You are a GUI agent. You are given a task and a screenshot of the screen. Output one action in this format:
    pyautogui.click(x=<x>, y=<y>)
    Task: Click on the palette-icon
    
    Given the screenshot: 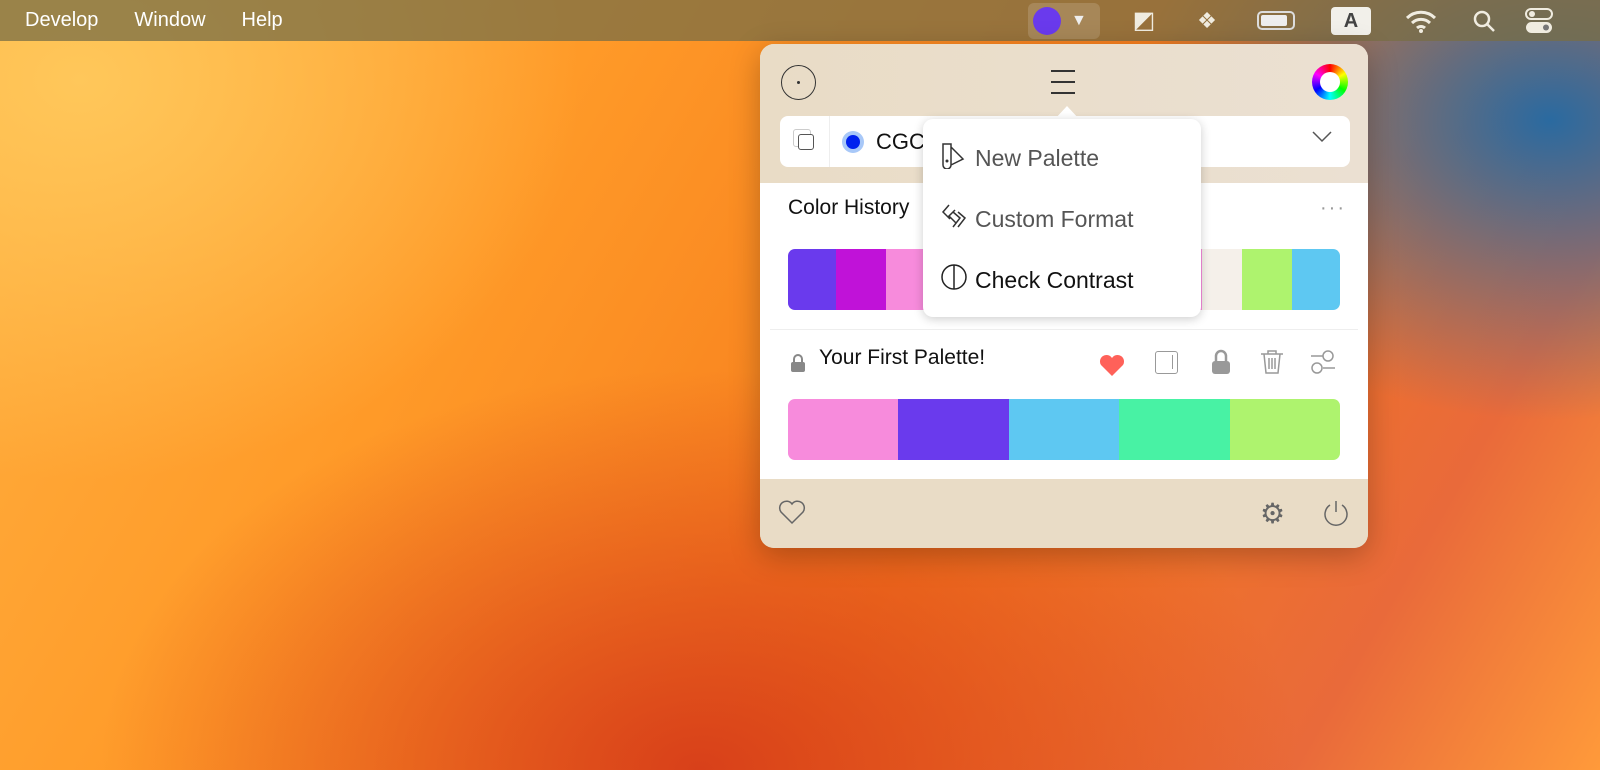 What is the action you would take?
    pyautogui.click(x=954, y=158)
    